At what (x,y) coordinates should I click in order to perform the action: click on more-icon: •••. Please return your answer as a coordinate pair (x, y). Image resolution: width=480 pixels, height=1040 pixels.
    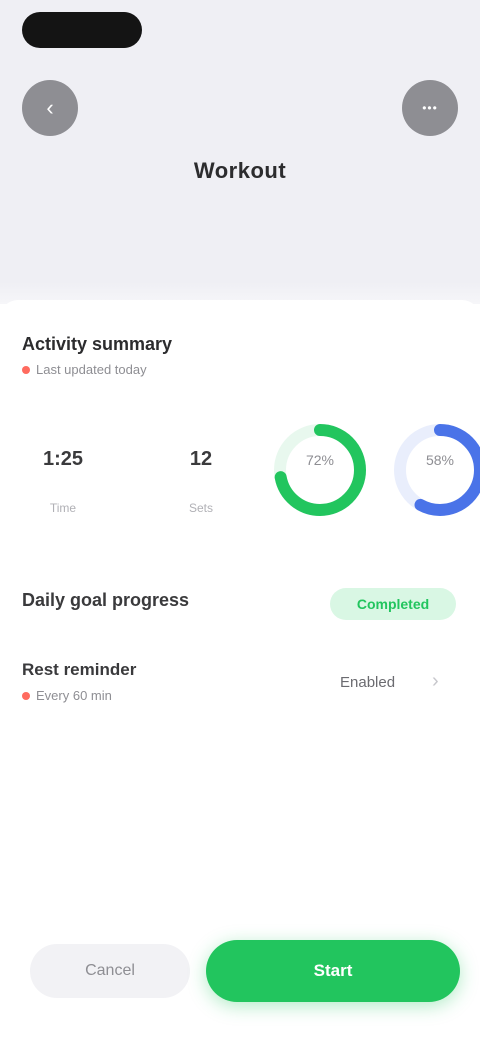
    Looking at the image, I should click on (430, 108).